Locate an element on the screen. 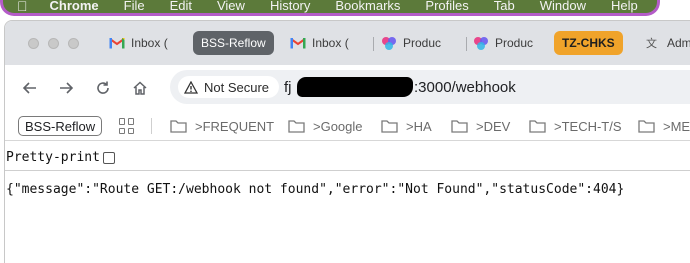  tab-inbox-2: Inbox ( is located at coordinates (328, 43).